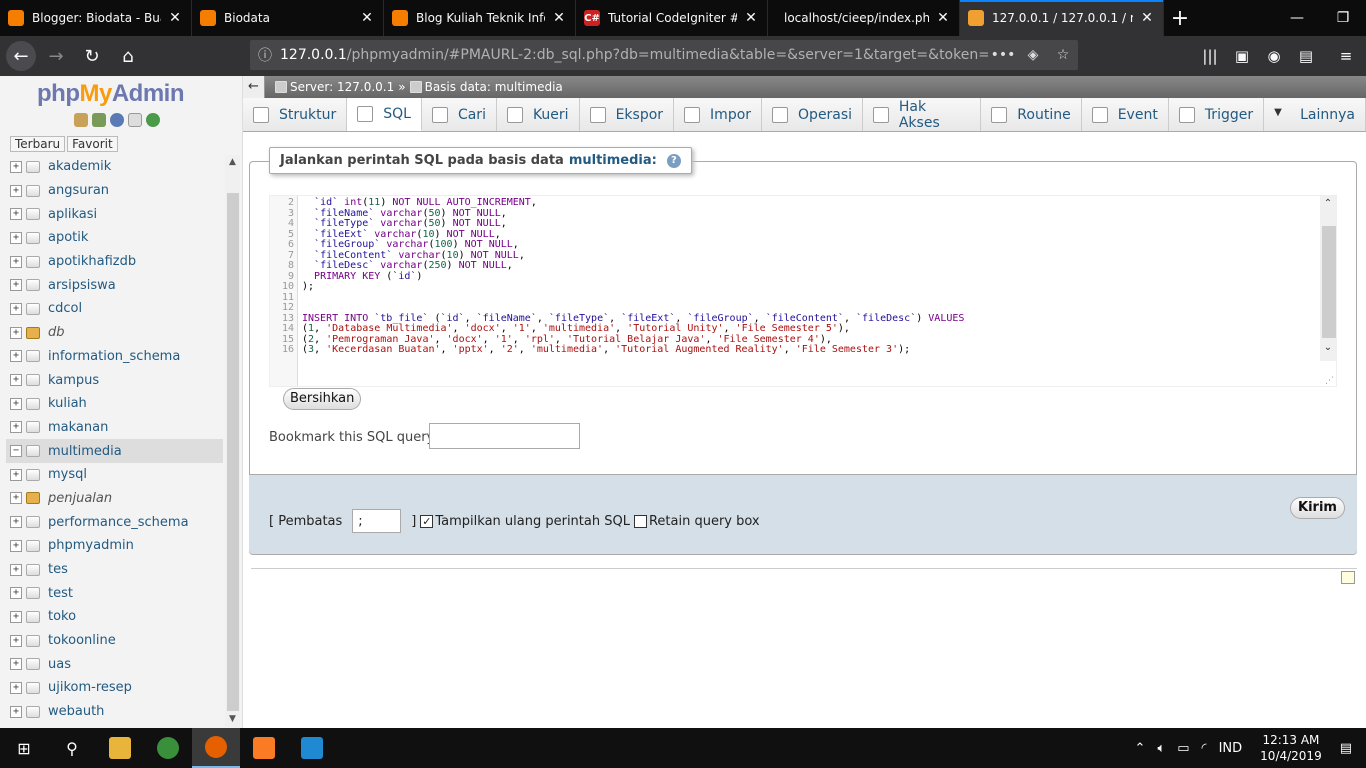 This screenshot has width=1366, height=768. Describe the element at coordinates (114, 712) in the screenshot. I see `sidebar-item-webauth: + webauth` at that location.